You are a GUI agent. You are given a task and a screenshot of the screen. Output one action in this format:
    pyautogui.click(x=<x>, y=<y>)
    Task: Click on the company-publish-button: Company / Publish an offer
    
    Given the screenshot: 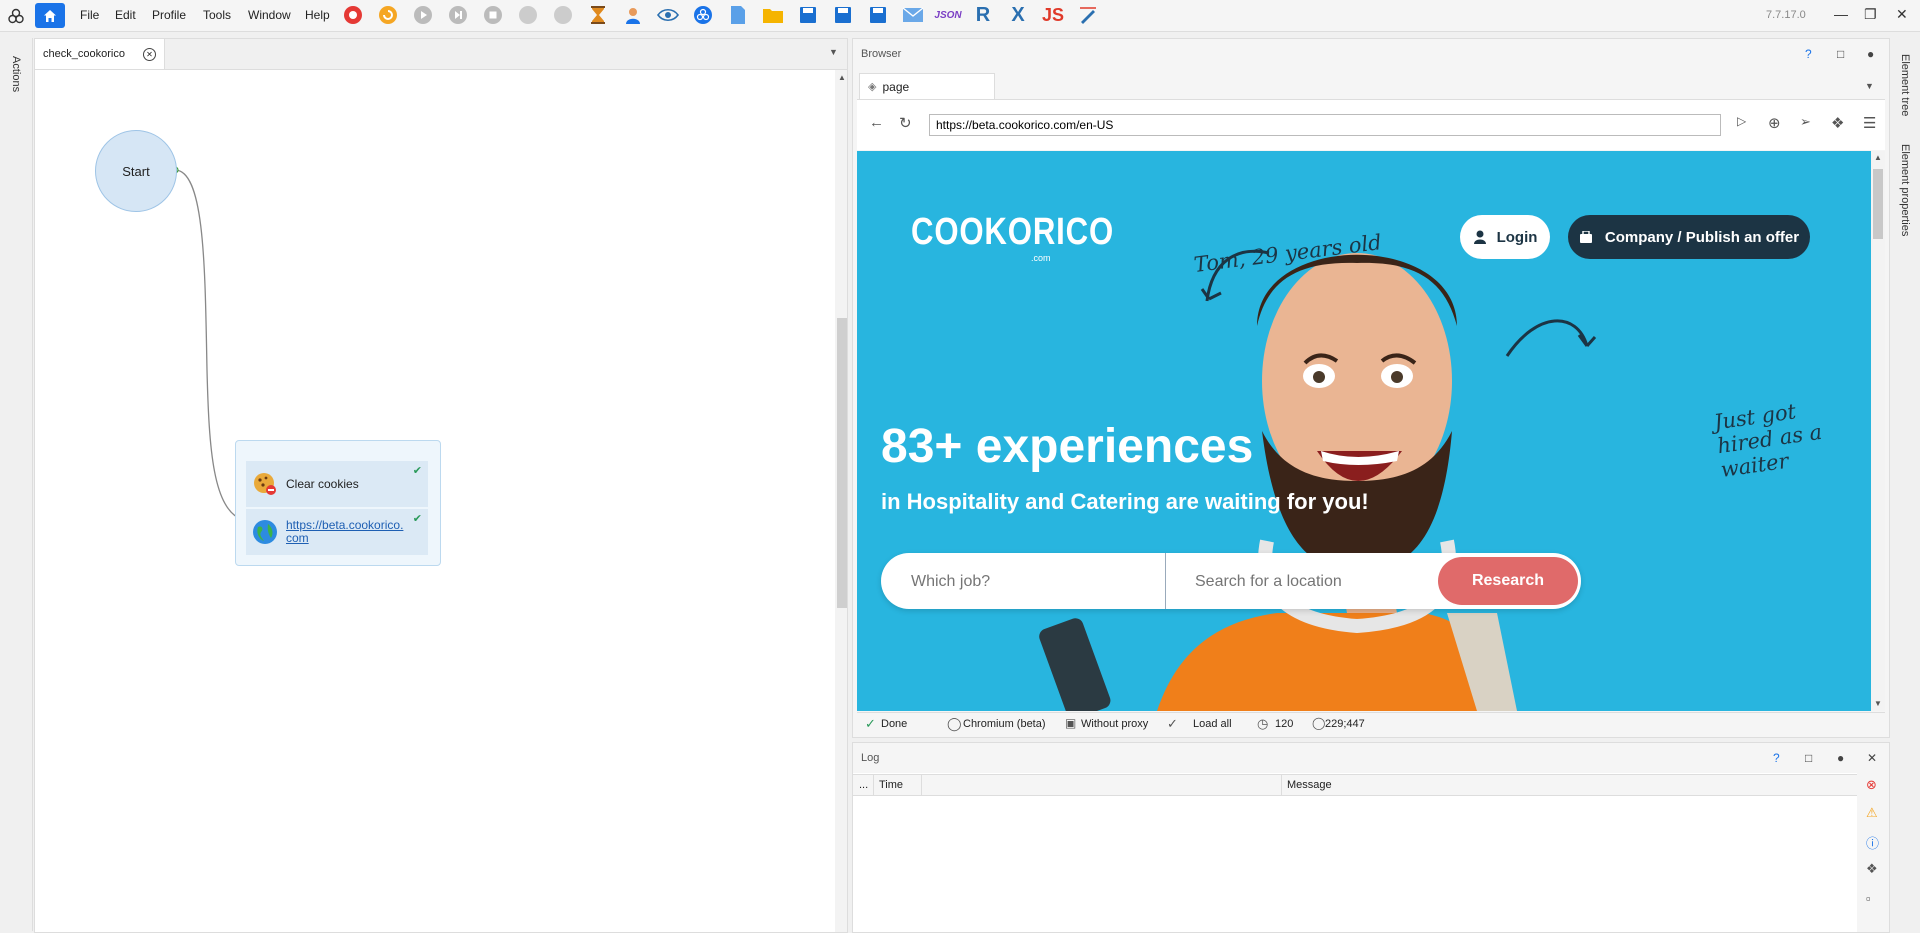 What is the action you would take?
    pyautogui.click(x=1689, y=237)
    